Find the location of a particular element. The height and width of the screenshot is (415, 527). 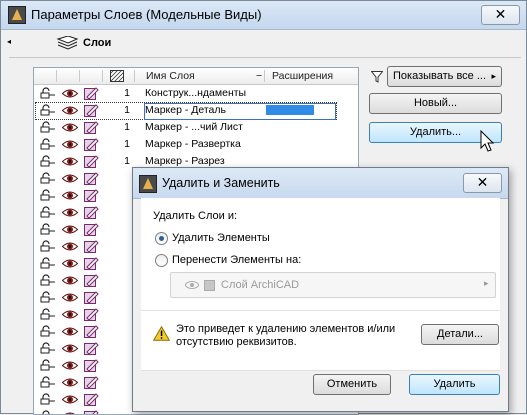

close-icon: ✕ is located at coordinates (501, 14).